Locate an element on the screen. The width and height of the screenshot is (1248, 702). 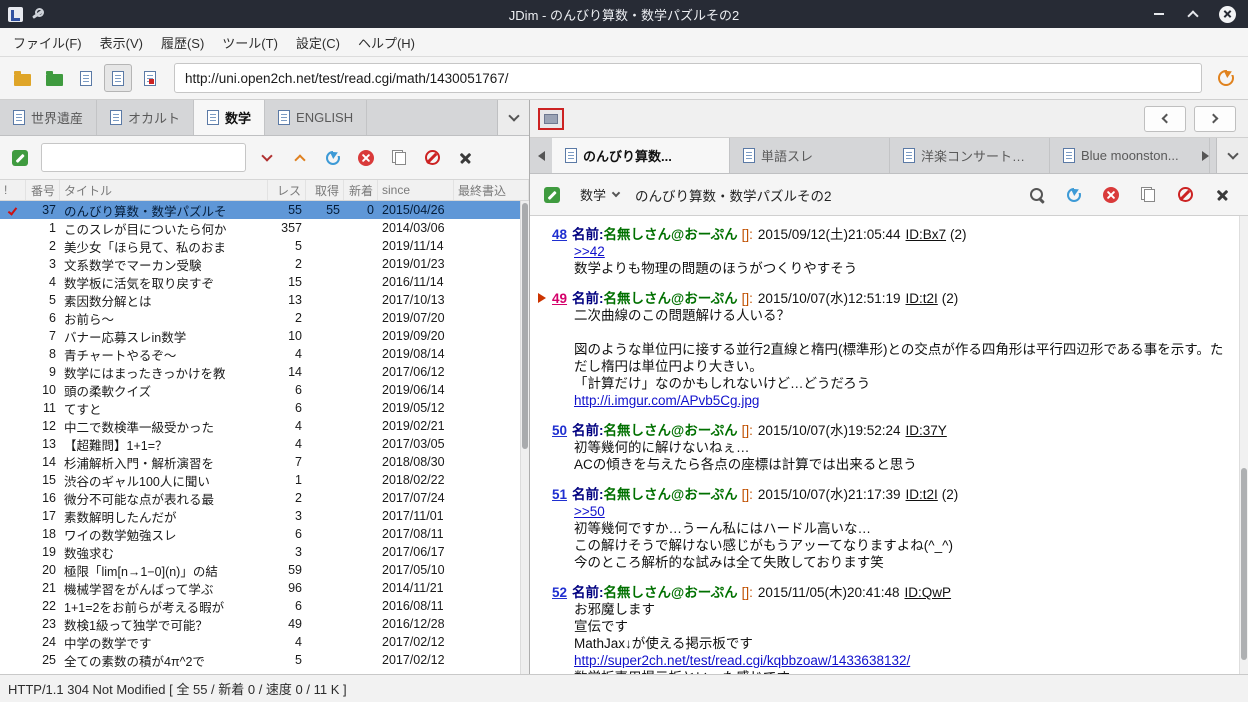
anchor-link: >>50 is located at coordinates (589, 511).